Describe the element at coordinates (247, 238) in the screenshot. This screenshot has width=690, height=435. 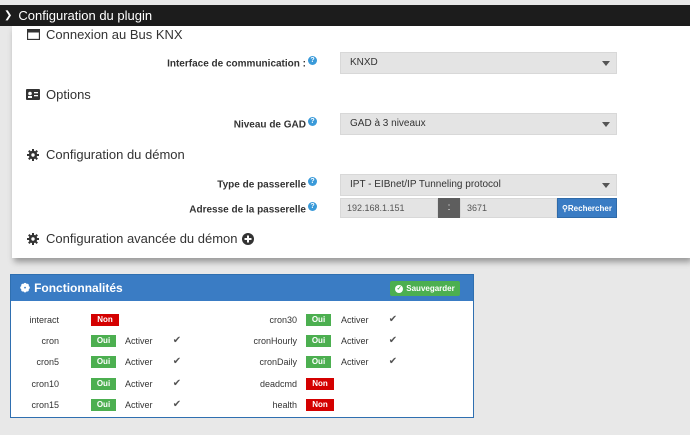
I see `plus-circle-icon` at that location.